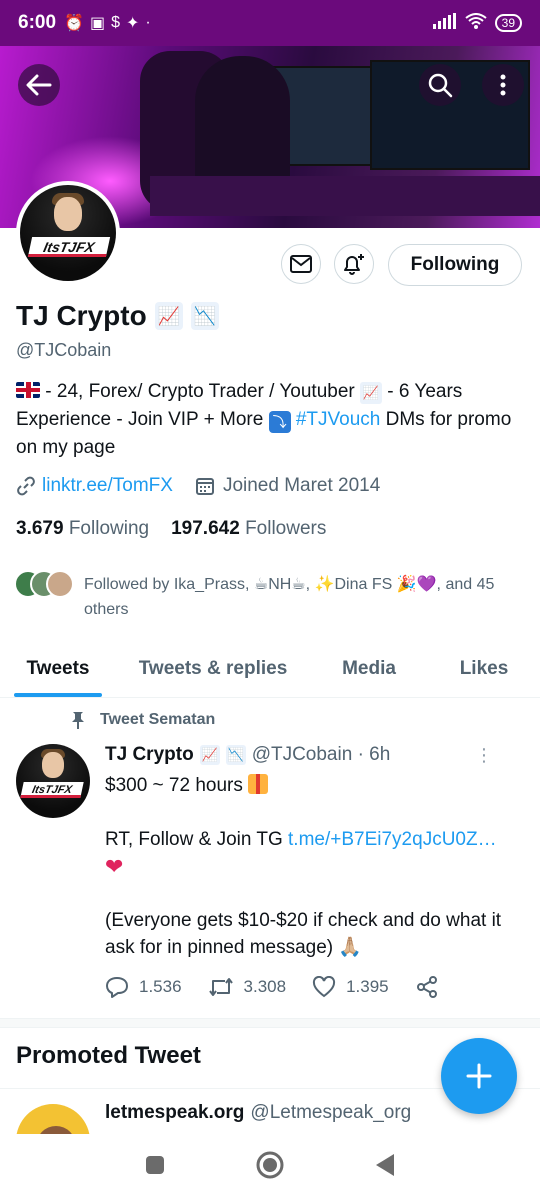 This screenshot has width=540, height=1200. I want to click on profile-avatar: ItsTJFX, so click(68, 233).